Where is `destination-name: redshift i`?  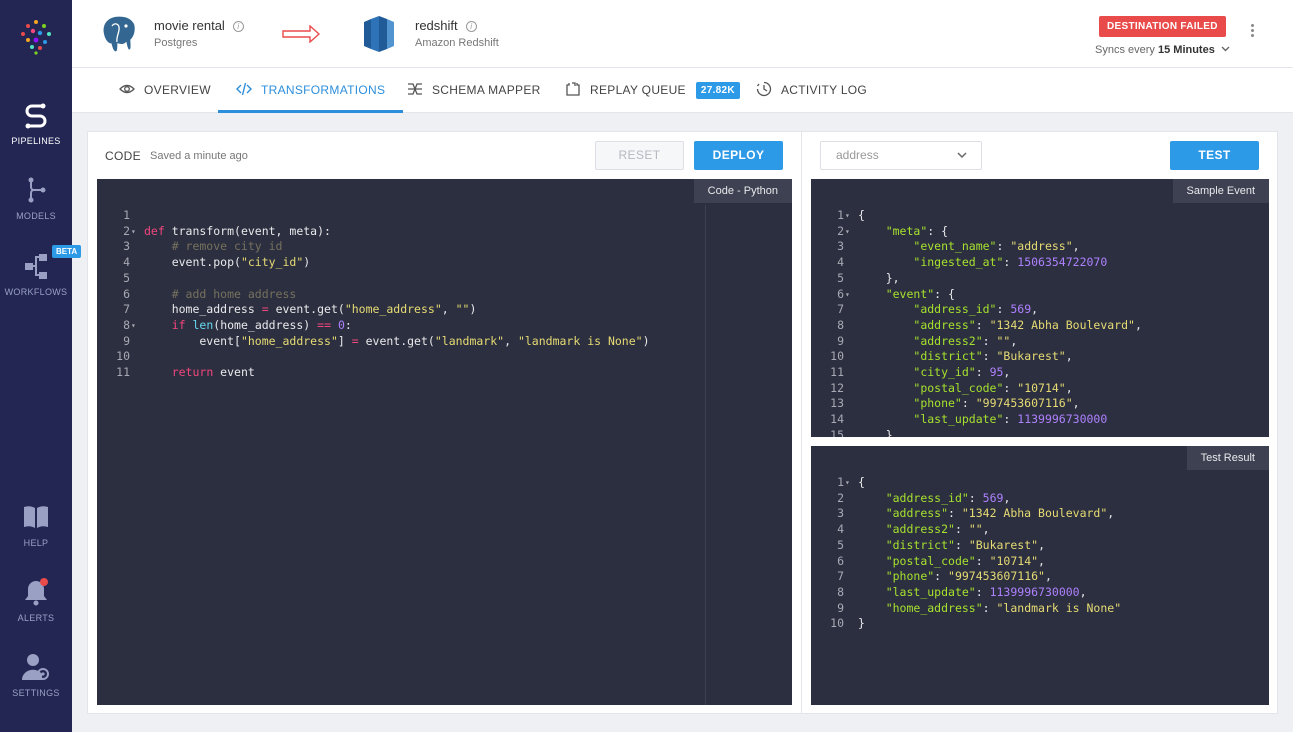
destination-name: redshift i is located at coordinates (446, 25).